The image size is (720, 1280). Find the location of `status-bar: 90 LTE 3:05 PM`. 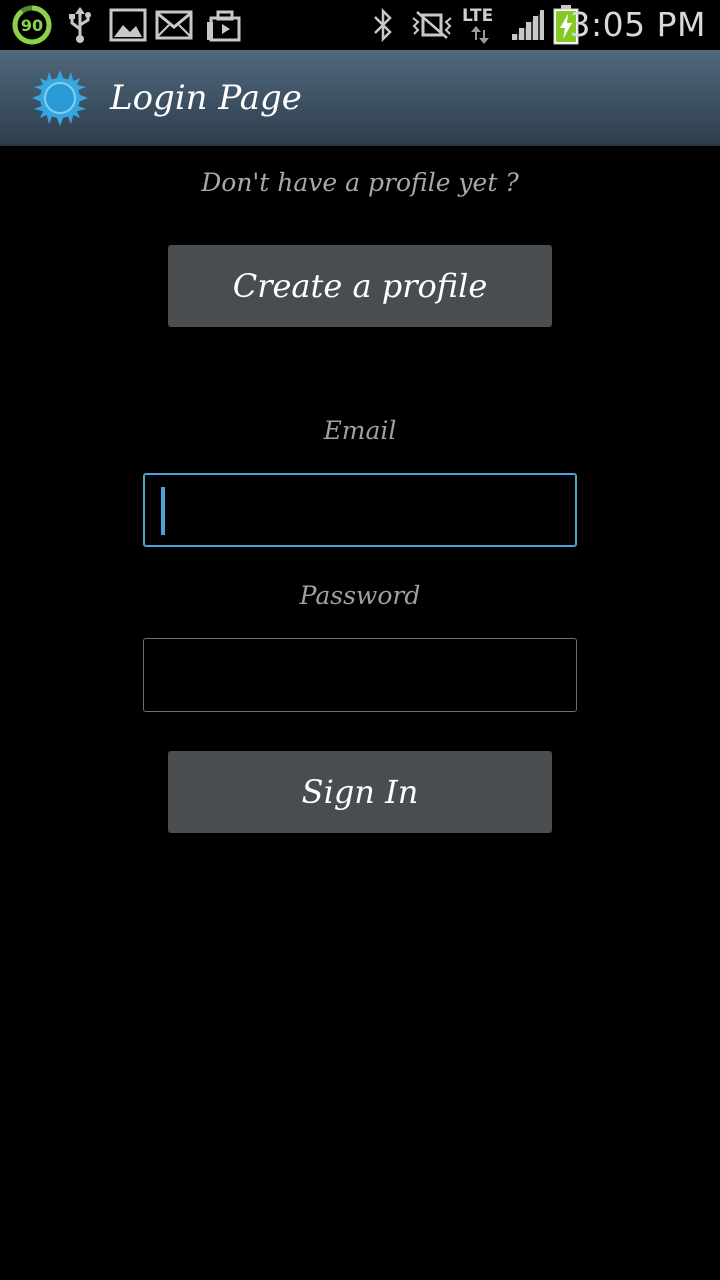

status-bar: 90 LTE 3:05 PM is located at coordinates (360, 25).